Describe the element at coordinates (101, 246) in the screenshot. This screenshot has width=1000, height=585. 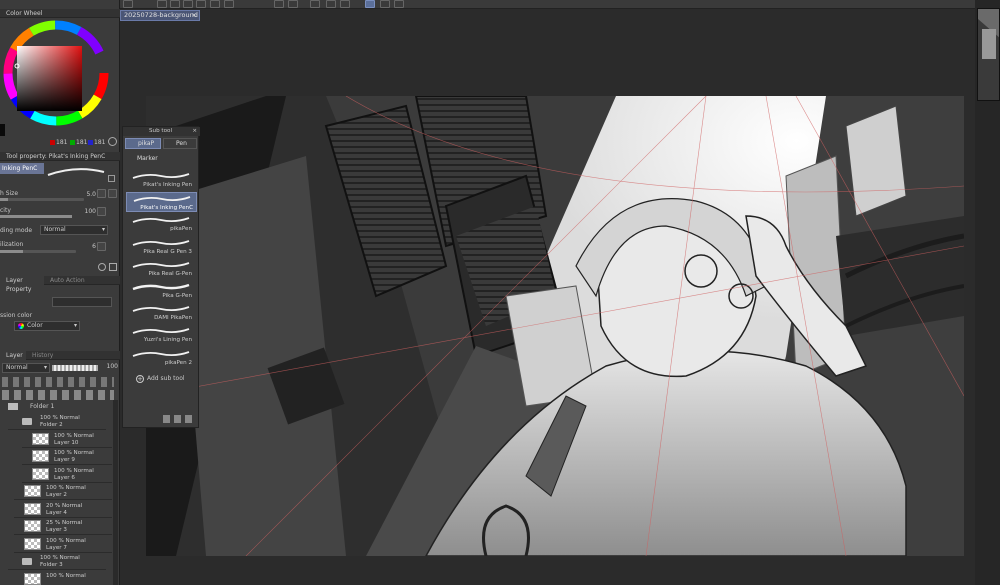
I see `stabilization-dropdown-icon` at that location.